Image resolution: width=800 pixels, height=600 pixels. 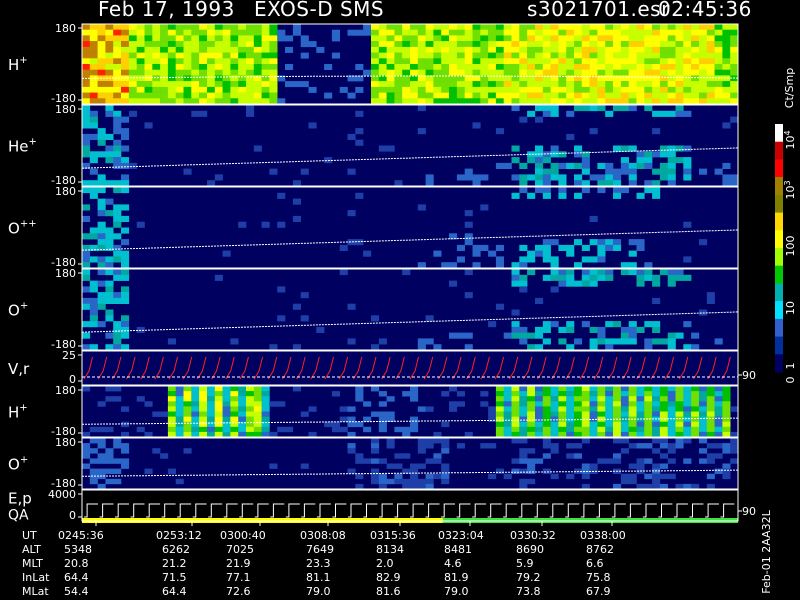 I want to click on ephemeris-cell: 73.8, so click(x=528, y=591).